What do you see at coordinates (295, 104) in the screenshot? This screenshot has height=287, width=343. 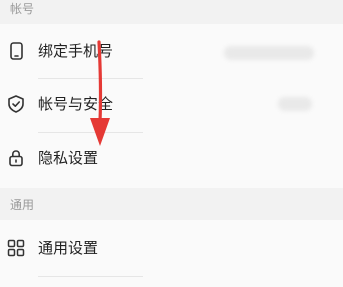 I see `account-security-value` at bounding box center [295, 104].